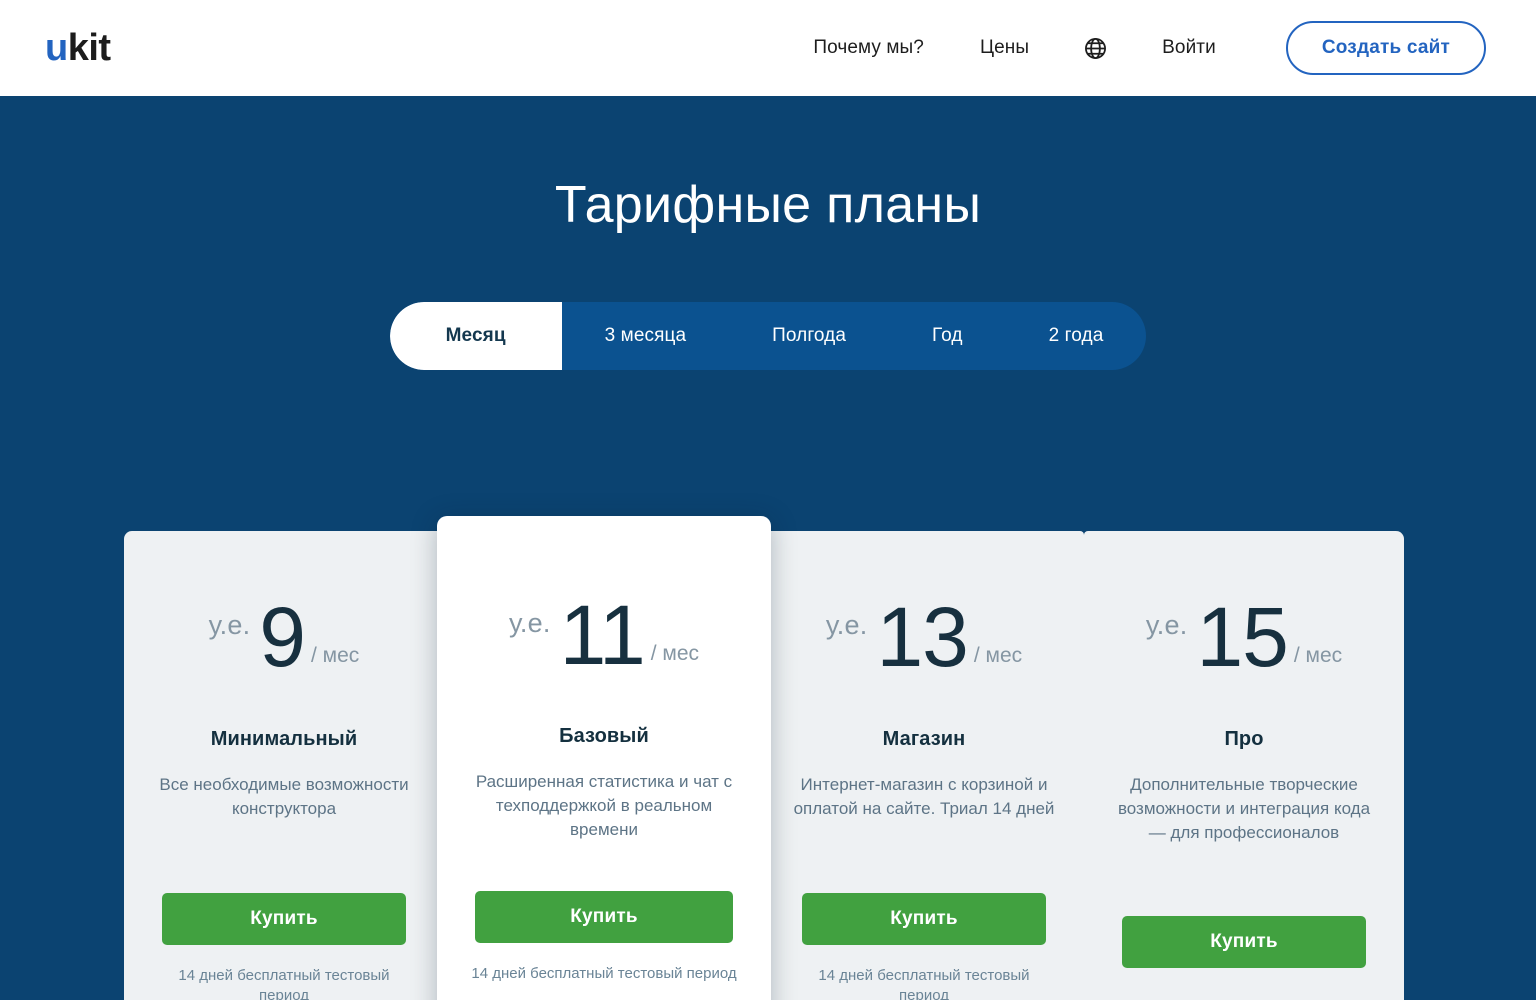 The height and width of the screenshot is (1000, 1536). I want to click on price-amount: 9, so click(282, 637).